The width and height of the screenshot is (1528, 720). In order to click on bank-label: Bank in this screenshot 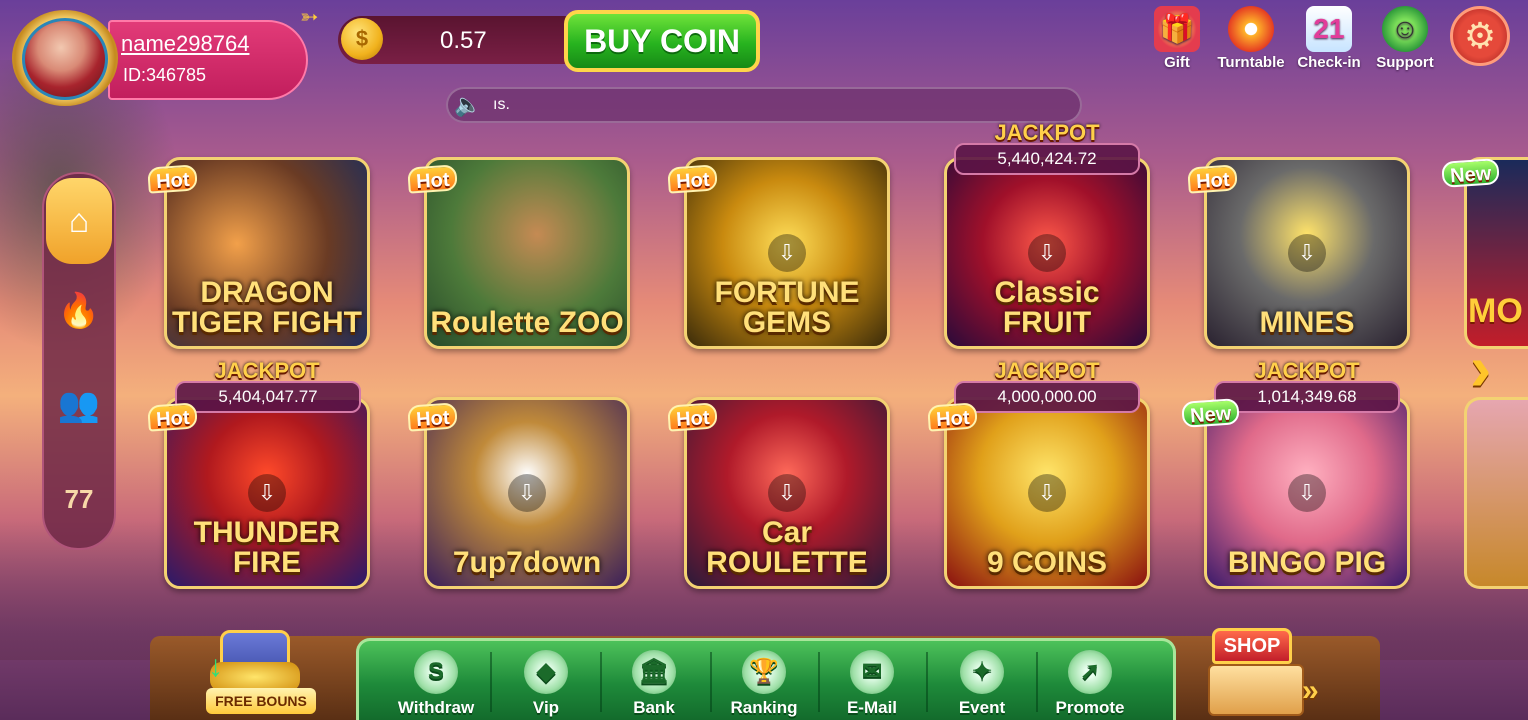, I will do `click(654, 707)`.